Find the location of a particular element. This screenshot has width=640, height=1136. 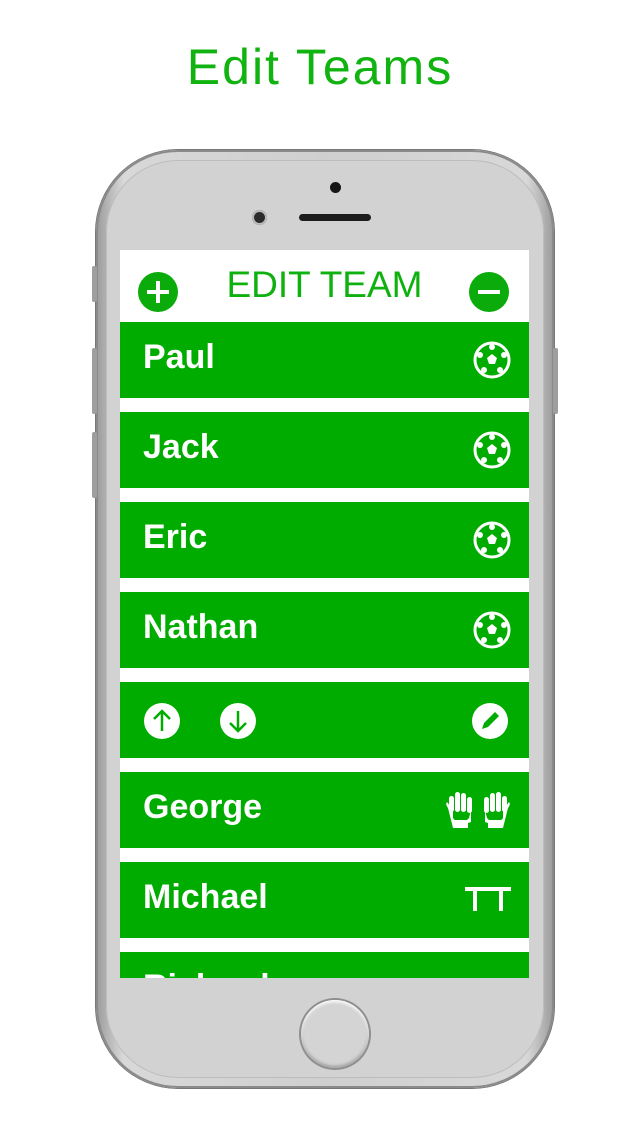

player-name: Richard is located at coordinates (206, 973).